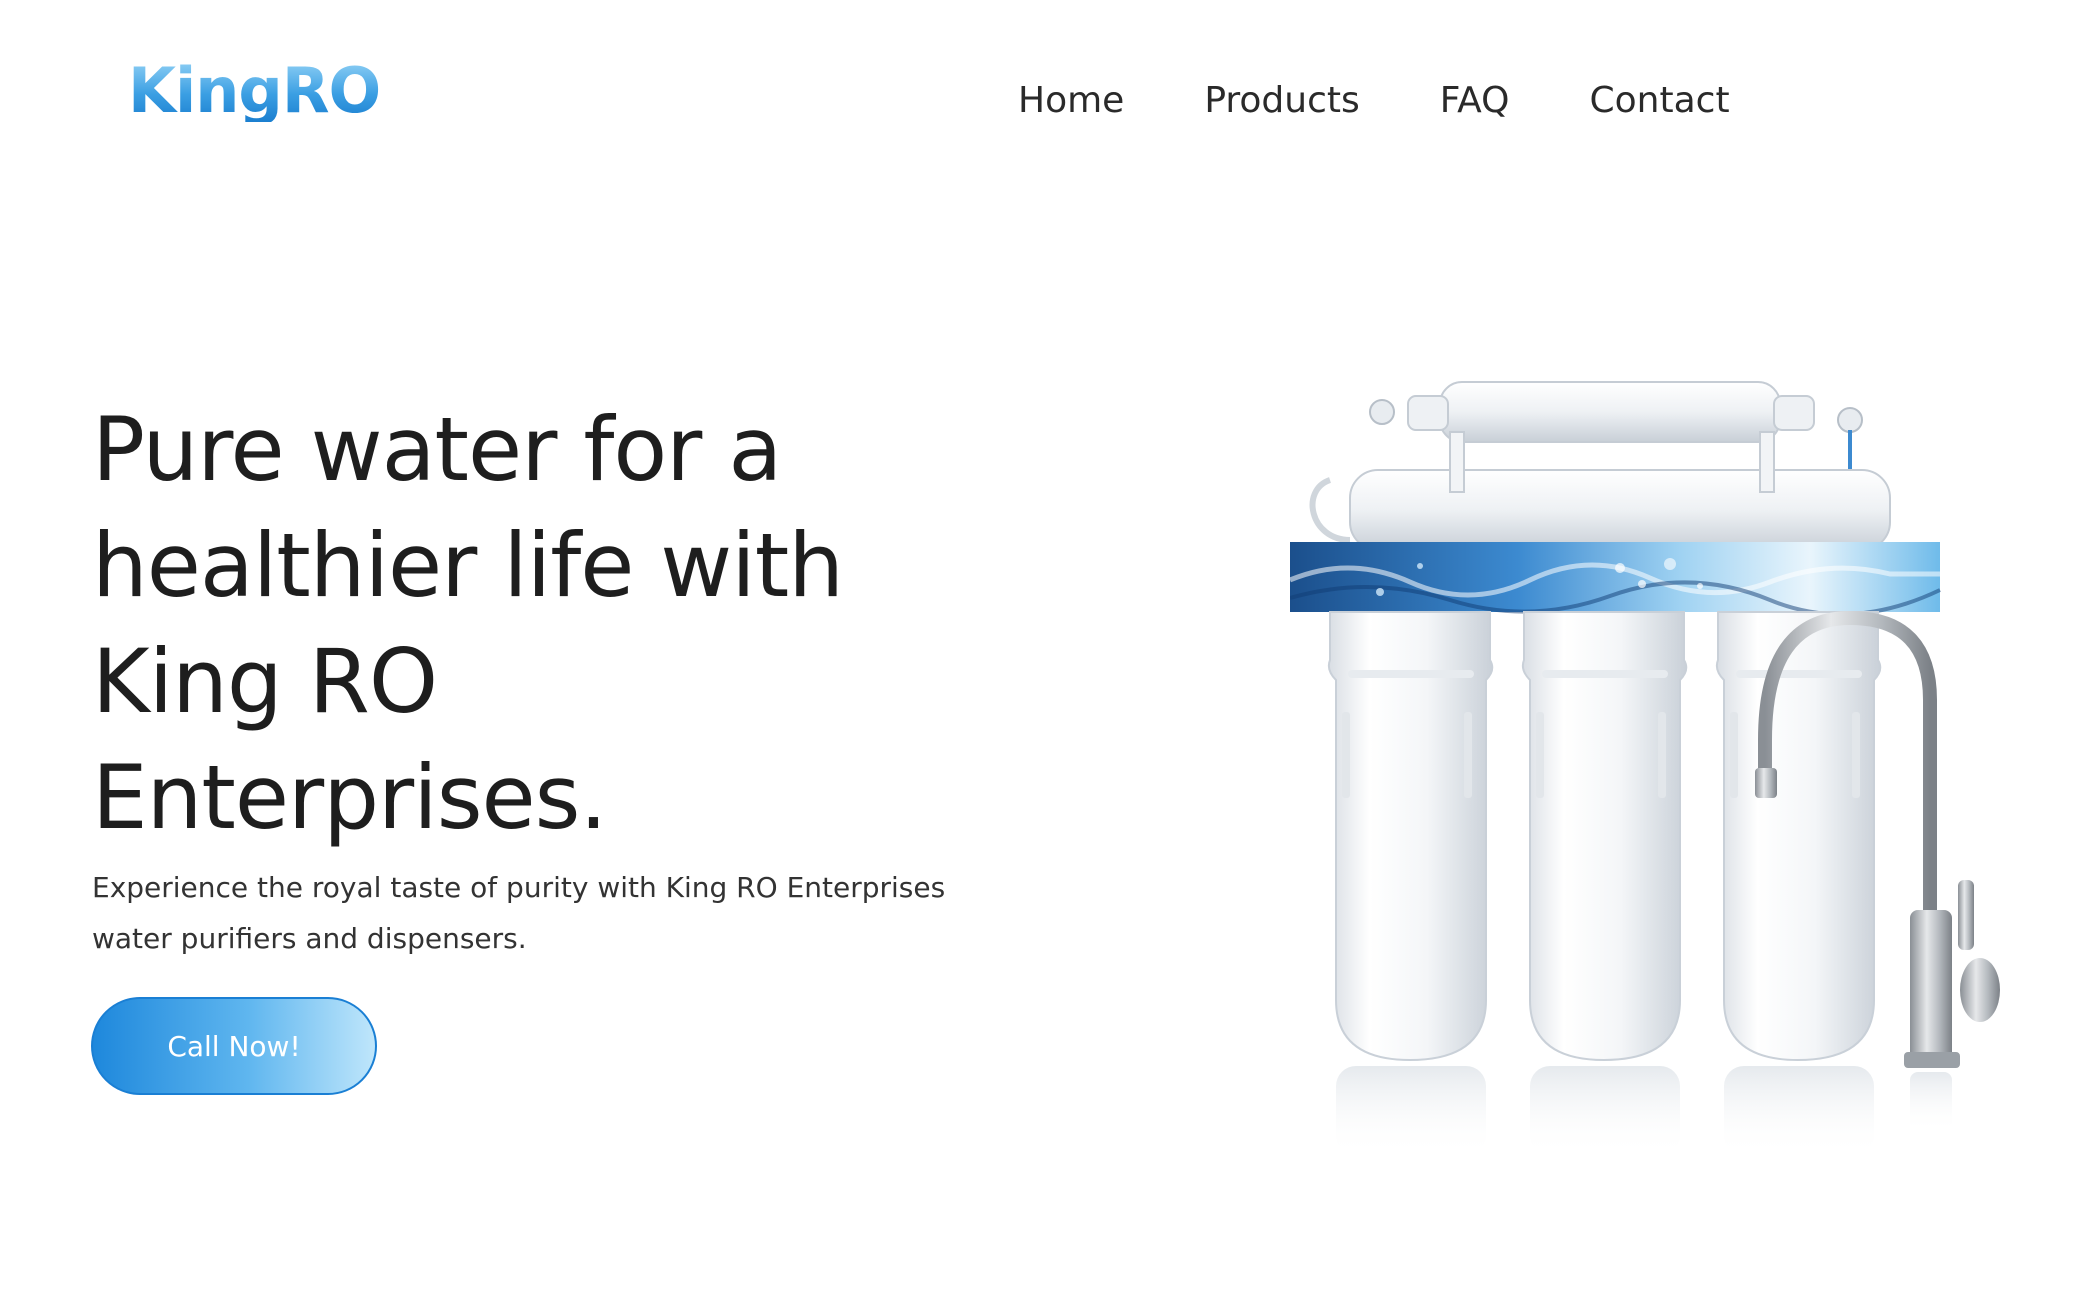  Describe the element at coordinates (437, 449) in the screenshot. I see `hero-title-line: Pure water for a` at that location.